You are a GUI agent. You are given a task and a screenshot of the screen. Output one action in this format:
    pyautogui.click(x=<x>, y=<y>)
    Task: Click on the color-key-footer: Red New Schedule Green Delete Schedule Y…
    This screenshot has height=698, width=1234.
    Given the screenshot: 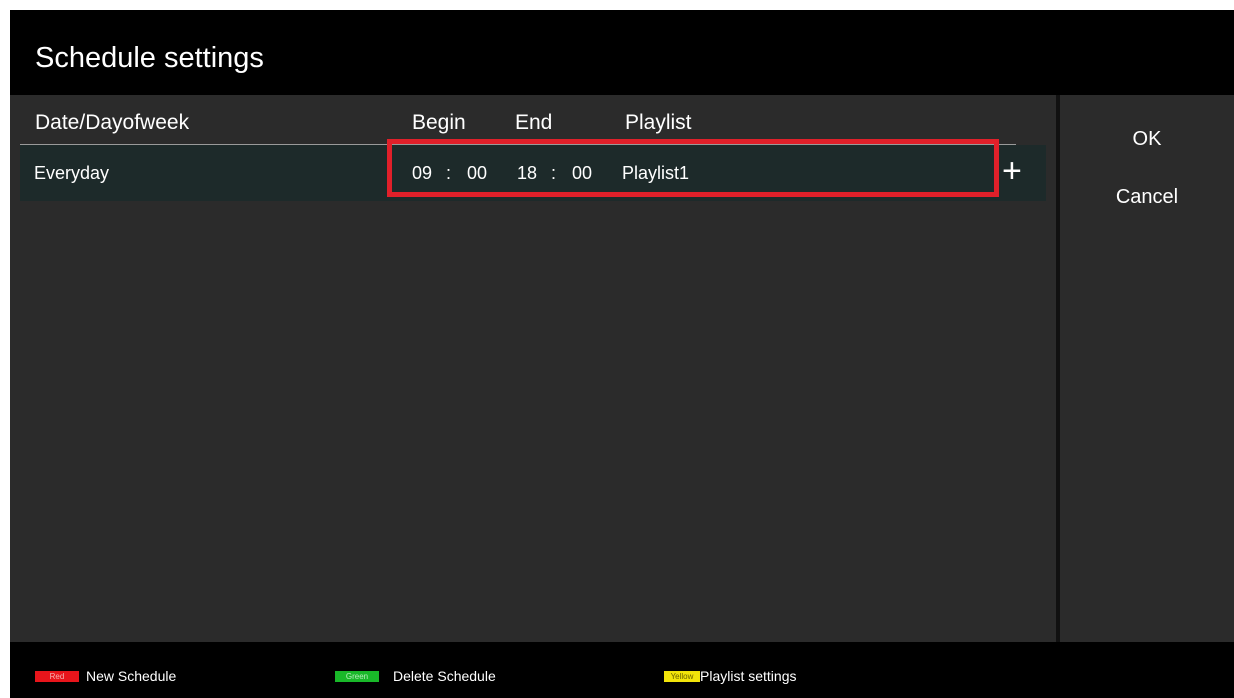 What is the action you would take?
    pyautogui.click(x=622, y=670)
    